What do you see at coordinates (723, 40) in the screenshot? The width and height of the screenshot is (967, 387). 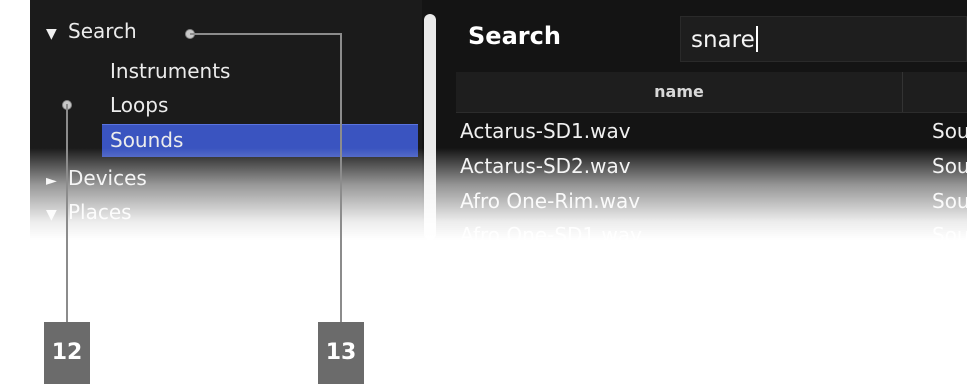 I see `search-input-value: snare` at bounding box center [723, 40].